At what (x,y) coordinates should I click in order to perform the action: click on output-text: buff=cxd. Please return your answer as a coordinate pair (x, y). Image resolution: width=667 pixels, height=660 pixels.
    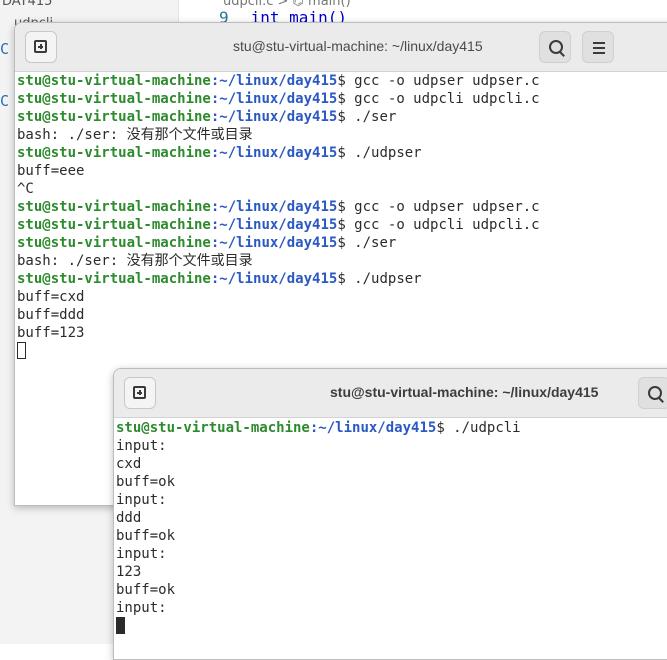
    Looking at the image, I should click on (51, 297).